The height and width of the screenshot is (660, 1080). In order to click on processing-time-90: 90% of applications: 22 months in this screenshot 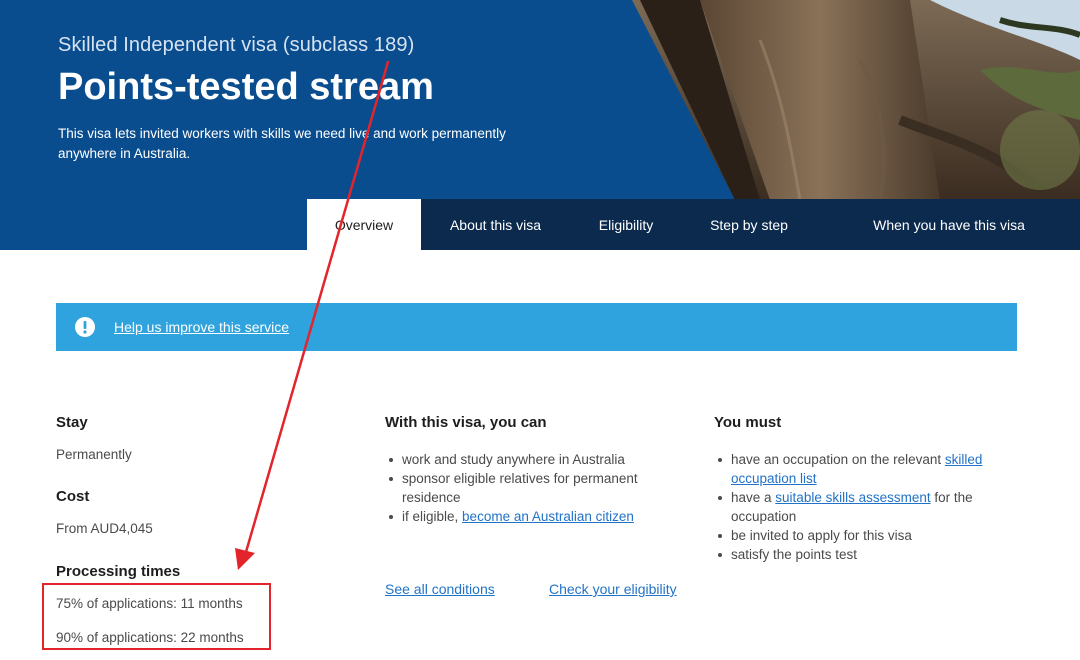, I will do `click(150, 637)`.